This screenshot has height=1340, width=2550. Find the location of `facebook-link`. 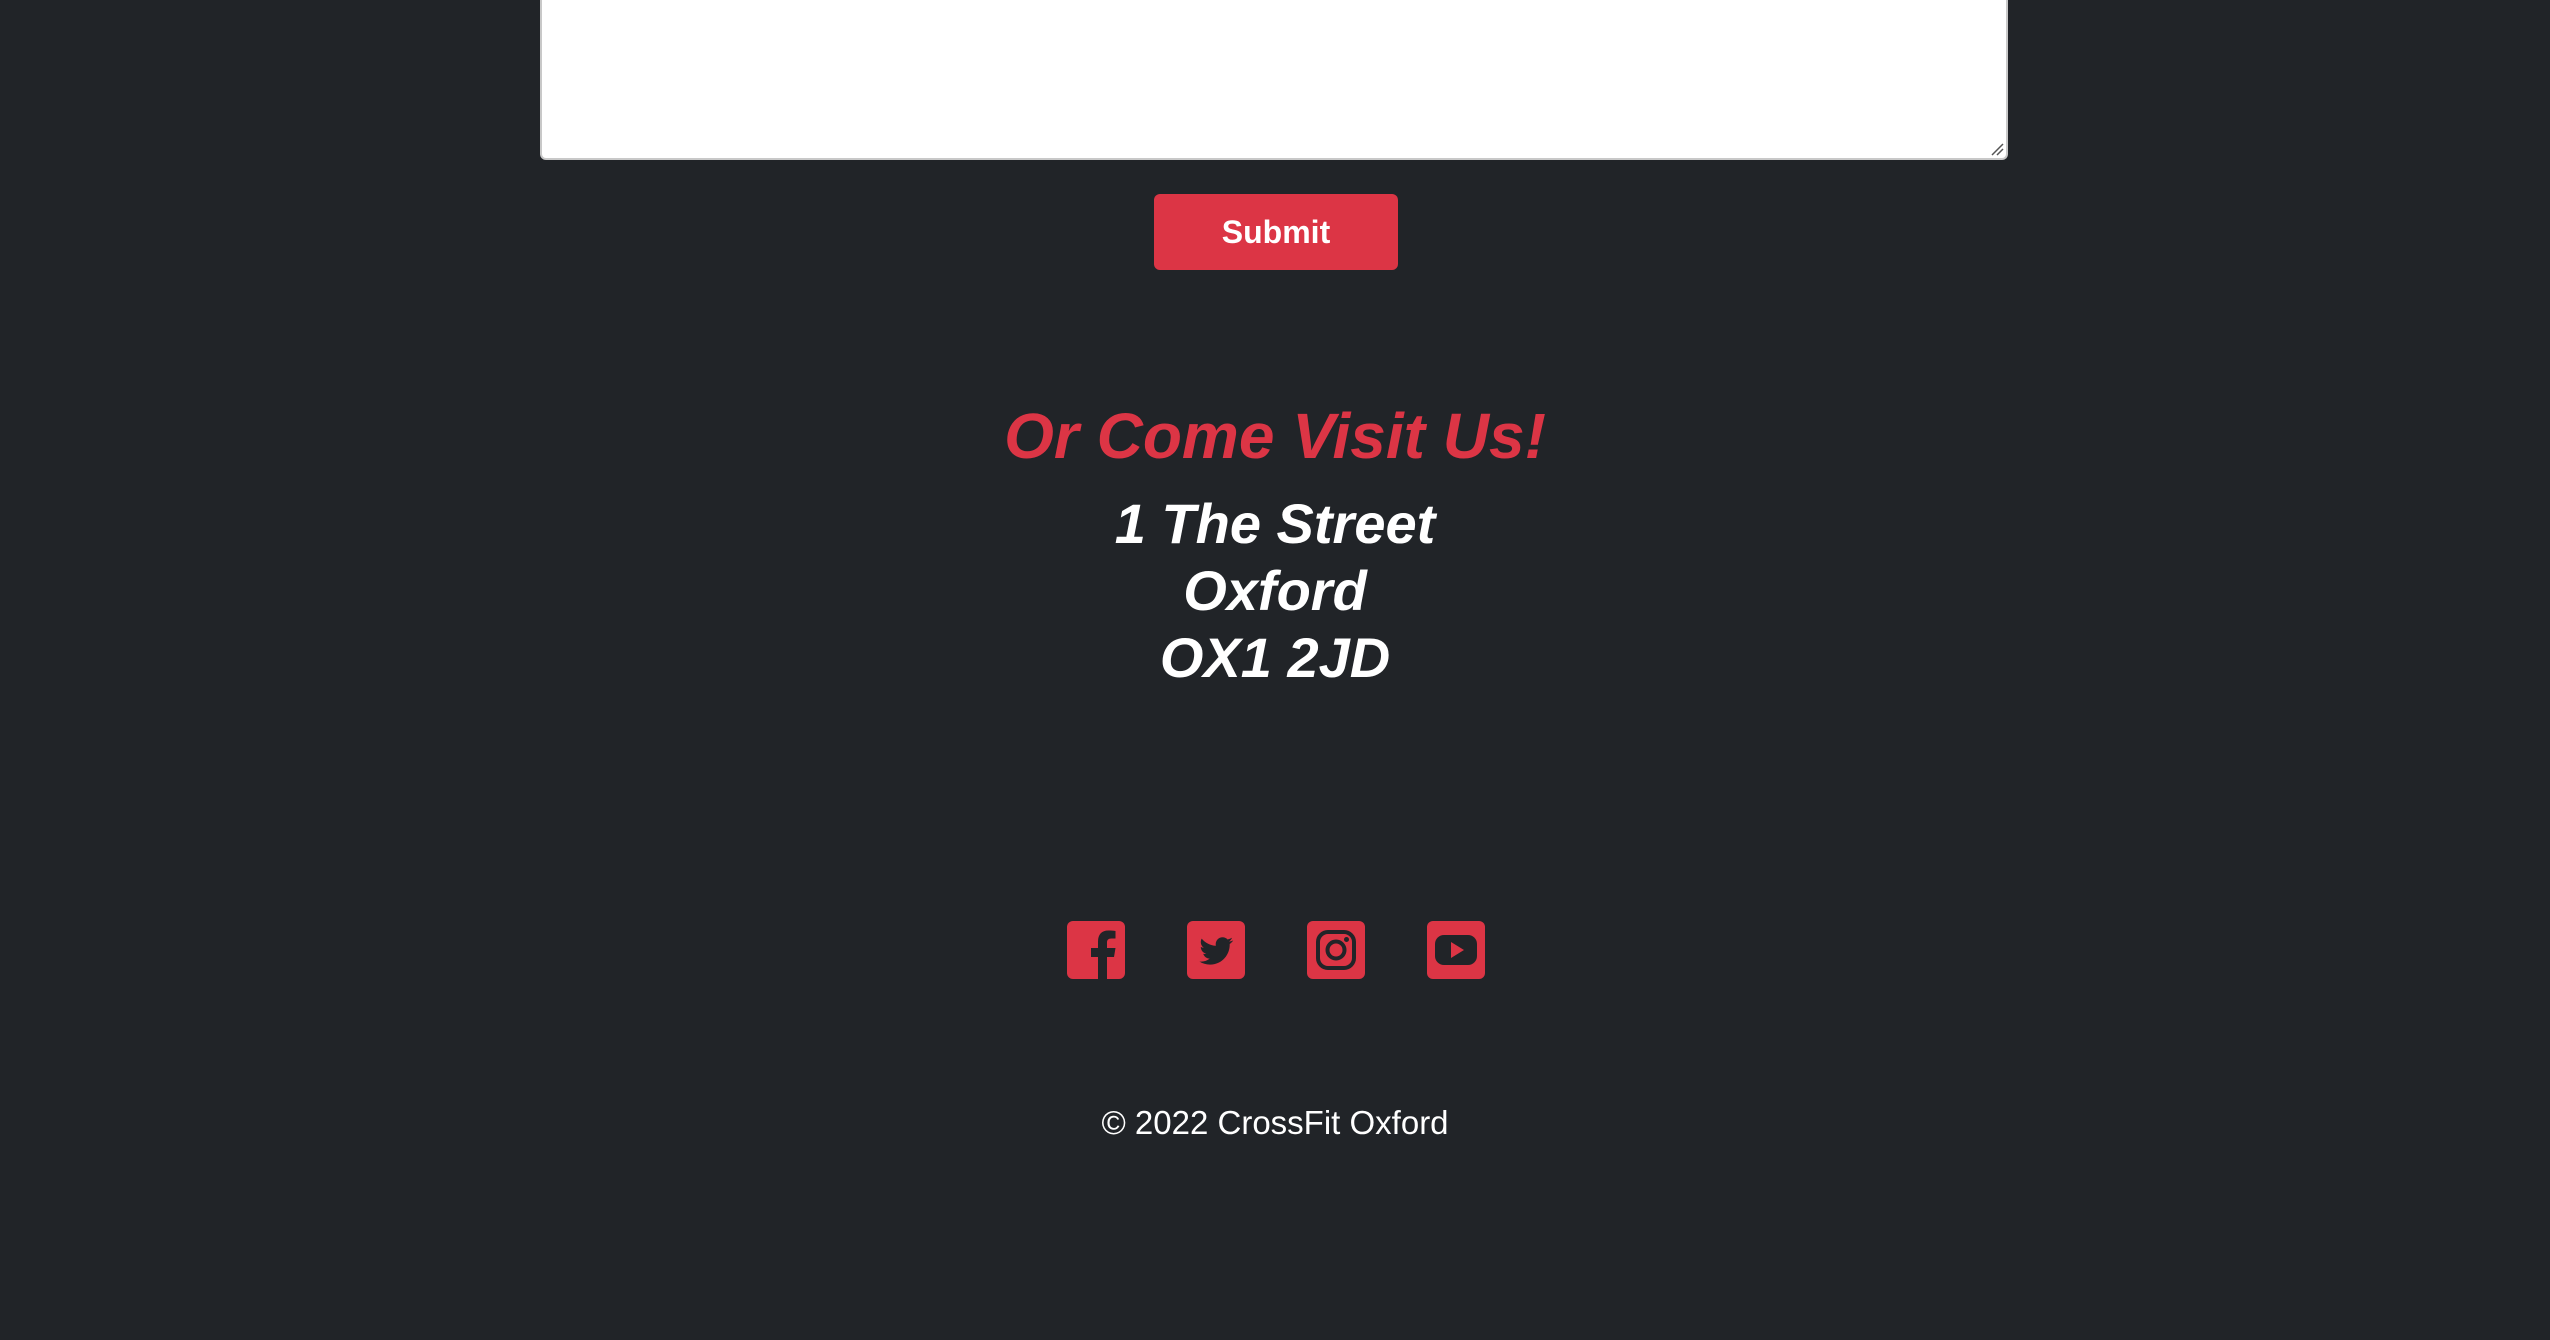

facebook-link is located at coordinates (1096, 950).